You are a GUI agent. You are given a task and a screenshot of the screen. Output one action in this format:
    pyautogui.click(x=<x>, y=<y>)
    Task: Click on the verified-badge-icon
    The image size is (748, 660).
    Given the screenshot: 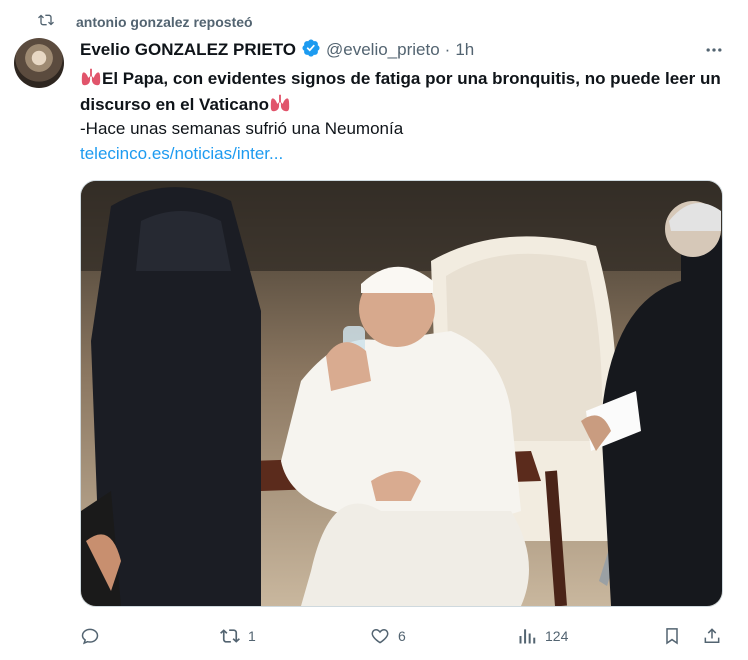 What is the action you would take?
    pyautogui.click(x=311, y=50)
    